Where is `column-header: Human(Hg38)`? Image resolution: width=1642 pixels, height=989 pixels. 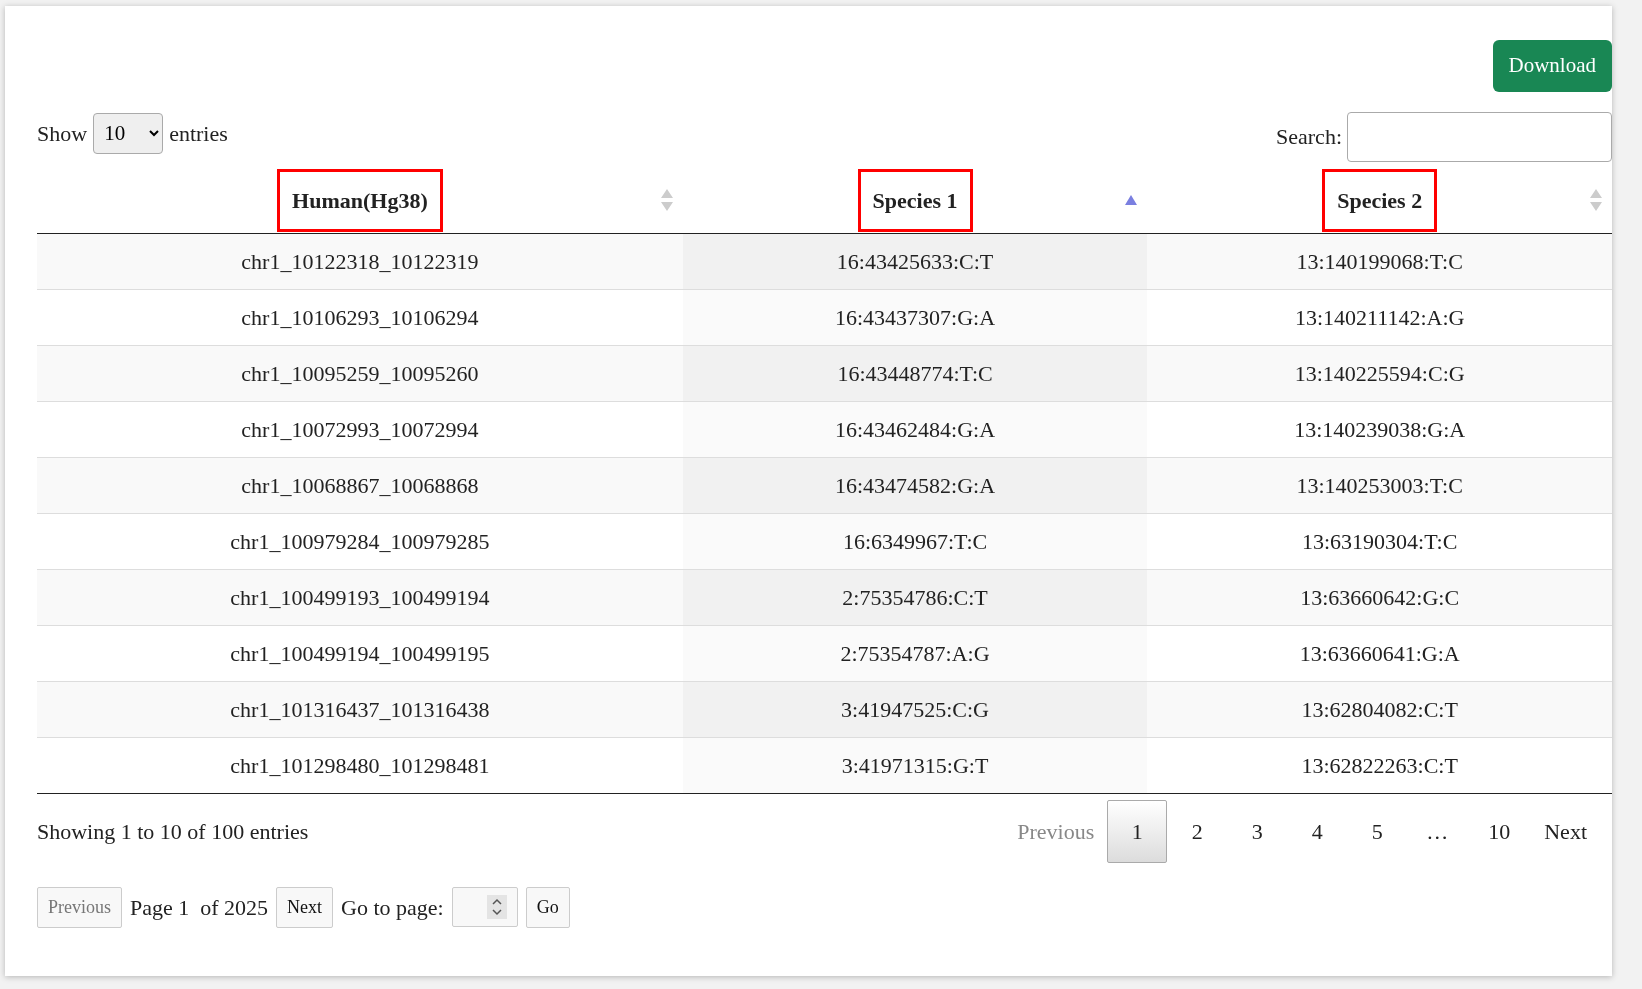 column-header: Human(Hg38) is located at coordinates (360, 200).